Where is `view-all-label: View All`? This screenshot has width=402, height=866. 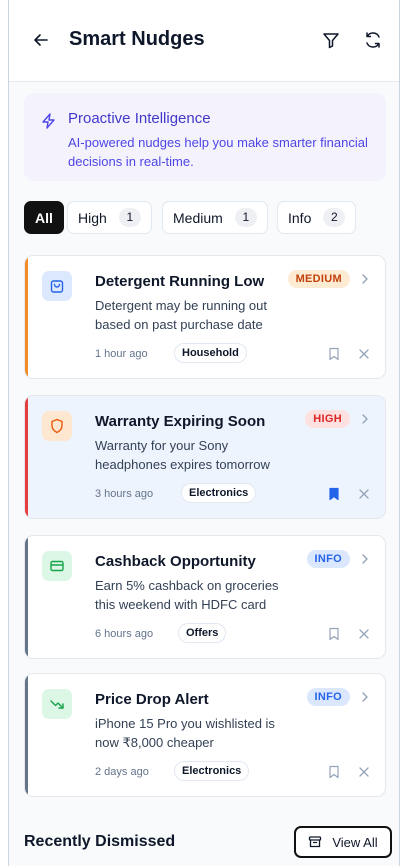
view-all-label: View All is located at coordinates (355, 842).